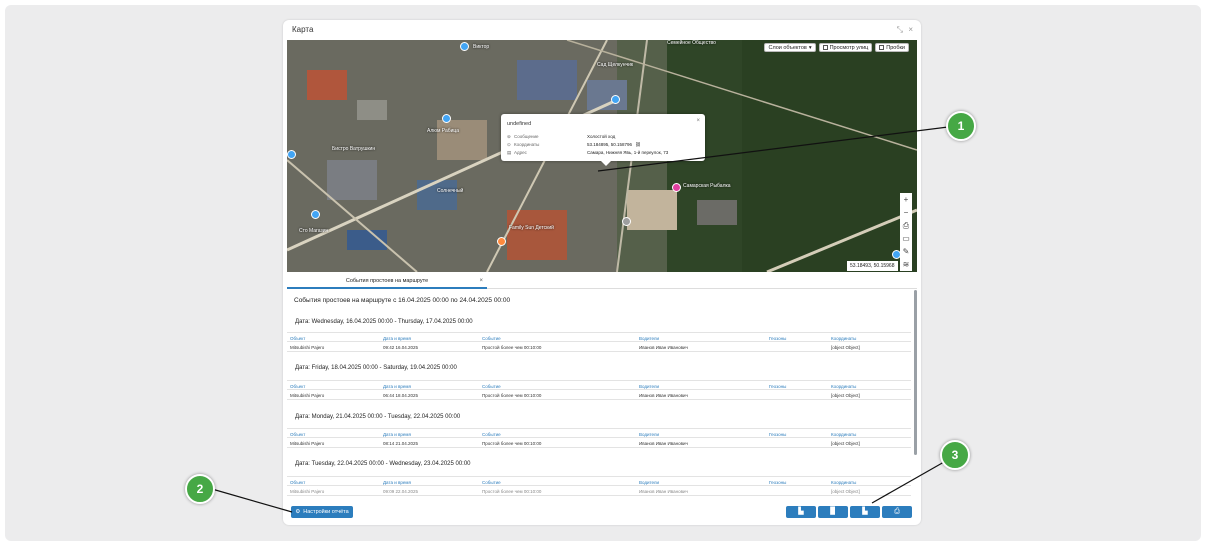  Describe the element at coordinates (955, 455) in the screenshot. I see `callout-badge-3: 3` at that location.